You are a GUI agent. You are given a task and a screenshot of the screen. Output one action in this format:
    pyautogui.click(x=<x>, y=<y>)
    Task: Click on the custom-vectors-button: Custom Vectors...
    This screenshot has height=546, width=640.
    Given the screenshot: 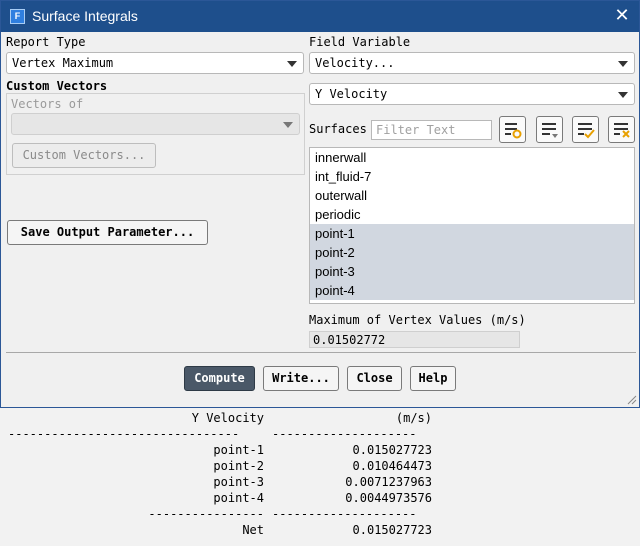 What is the action you would take?
    pyautogui.click(x=84, y=155)
    